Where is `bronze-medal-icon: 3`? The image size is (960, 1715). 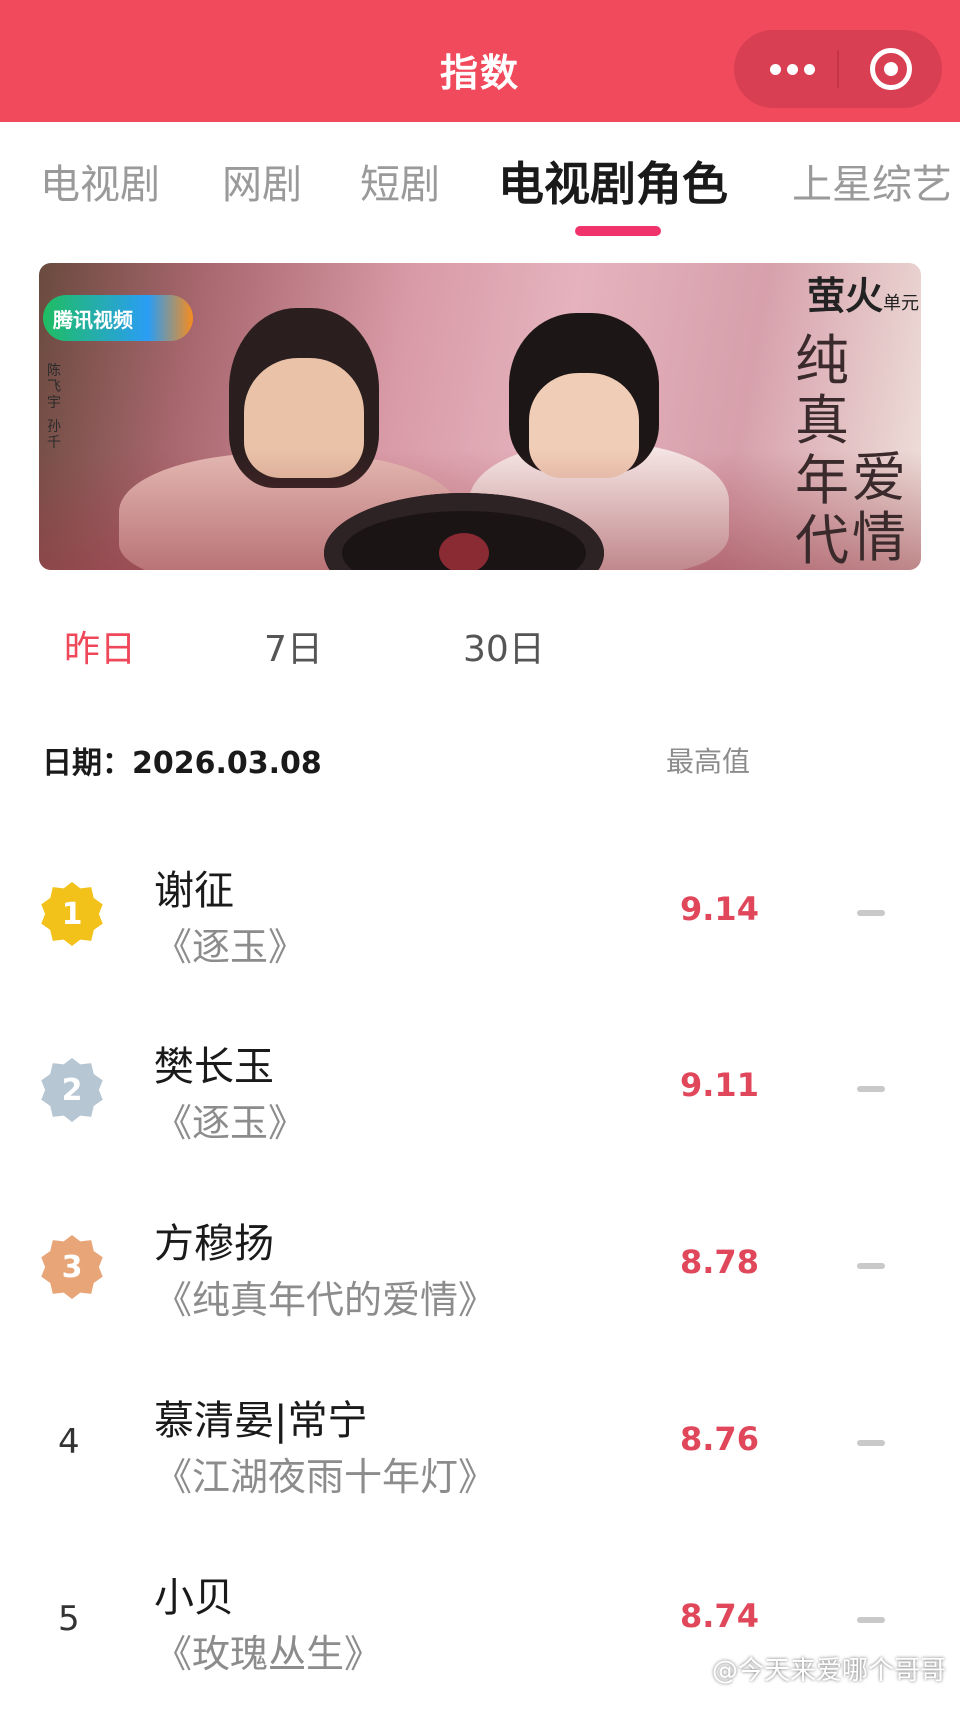 bronze-medal-icon: 3 is located at coordinates (72, 1267).